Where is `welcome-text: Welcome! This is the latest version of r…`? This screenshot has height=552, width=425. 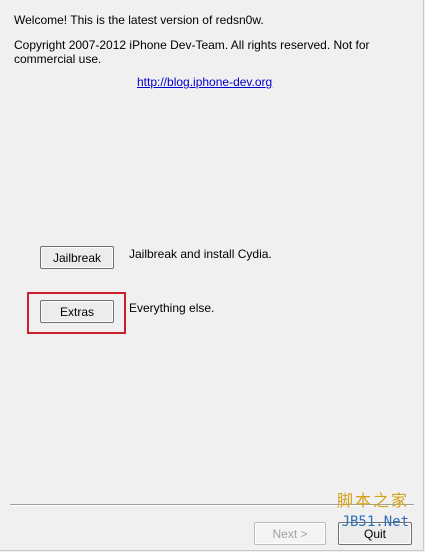 welcome-text: Welcome! This is the latest version of r… is located at coordinates (139, 20).